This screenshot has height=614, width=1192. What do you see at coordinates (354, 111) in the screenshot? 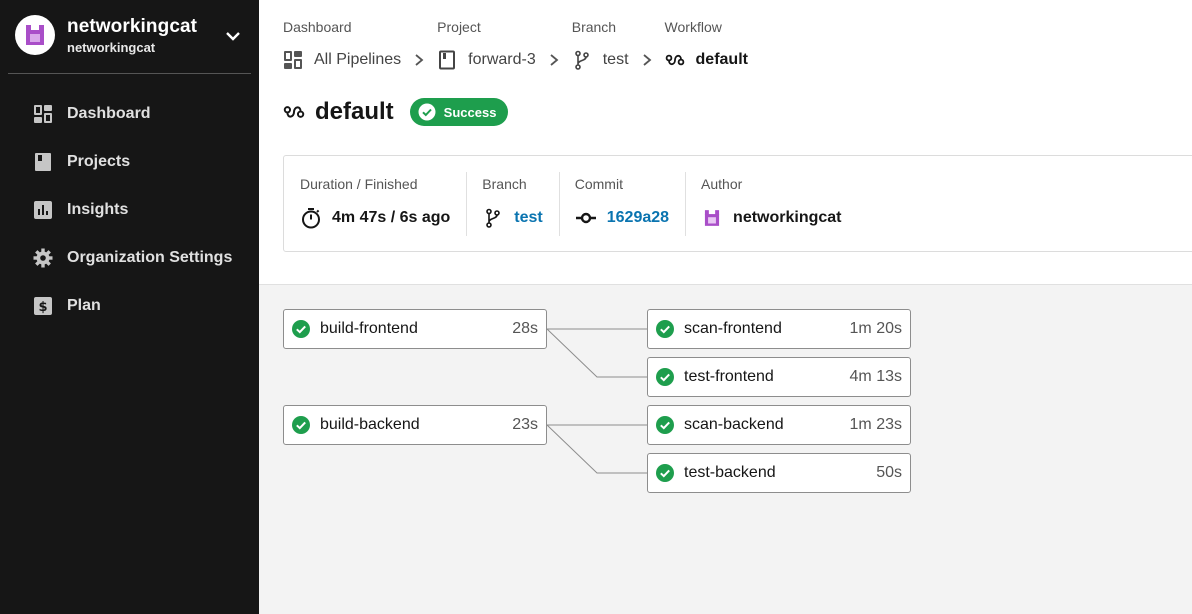
I see `page-title: default` at bounding box center [354, 111].